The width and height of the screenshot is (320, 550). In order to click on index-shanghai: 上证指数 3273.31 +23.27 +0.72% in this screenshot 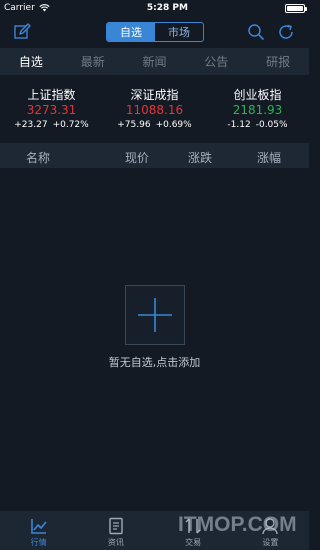, I will do `click(51, 109)`.